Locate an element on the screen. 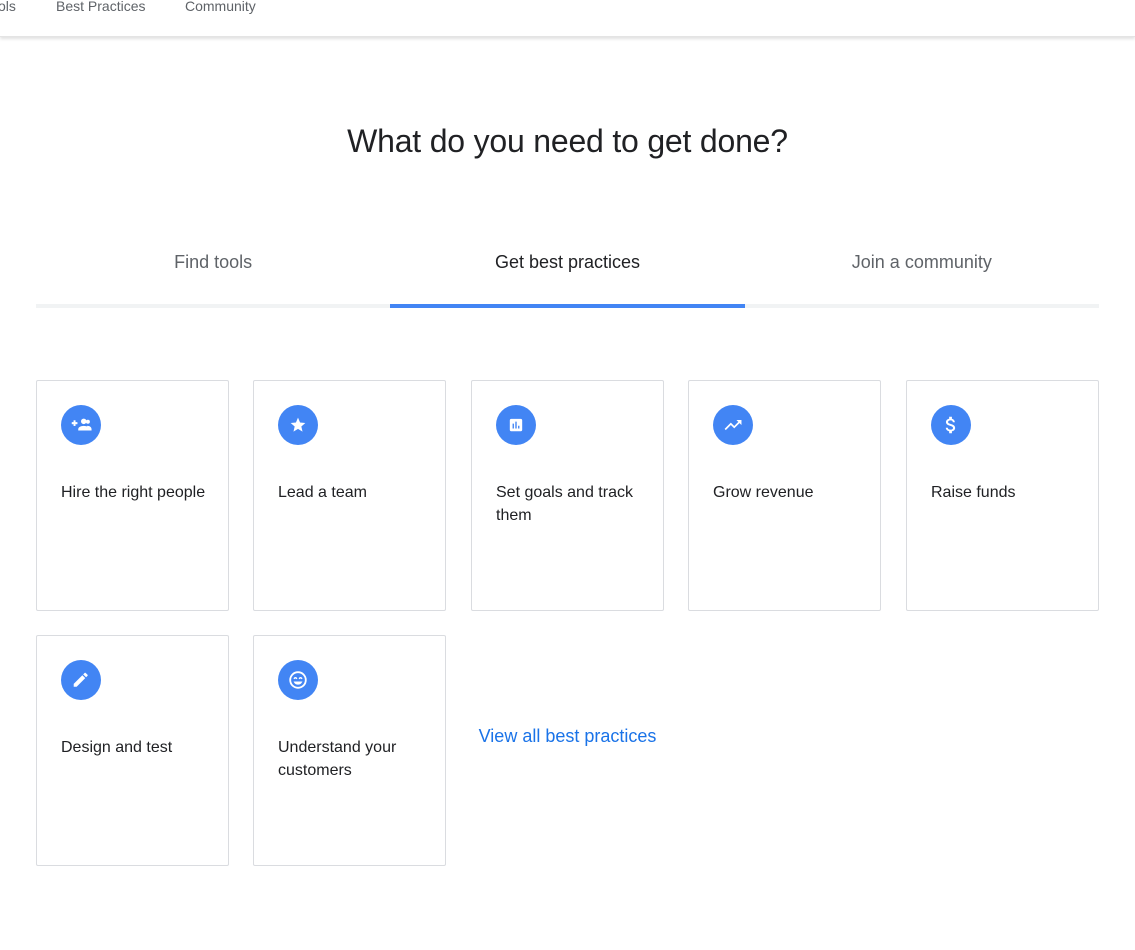  card-hire-right-people: Hire the right people is located at coordinates (132, 495).